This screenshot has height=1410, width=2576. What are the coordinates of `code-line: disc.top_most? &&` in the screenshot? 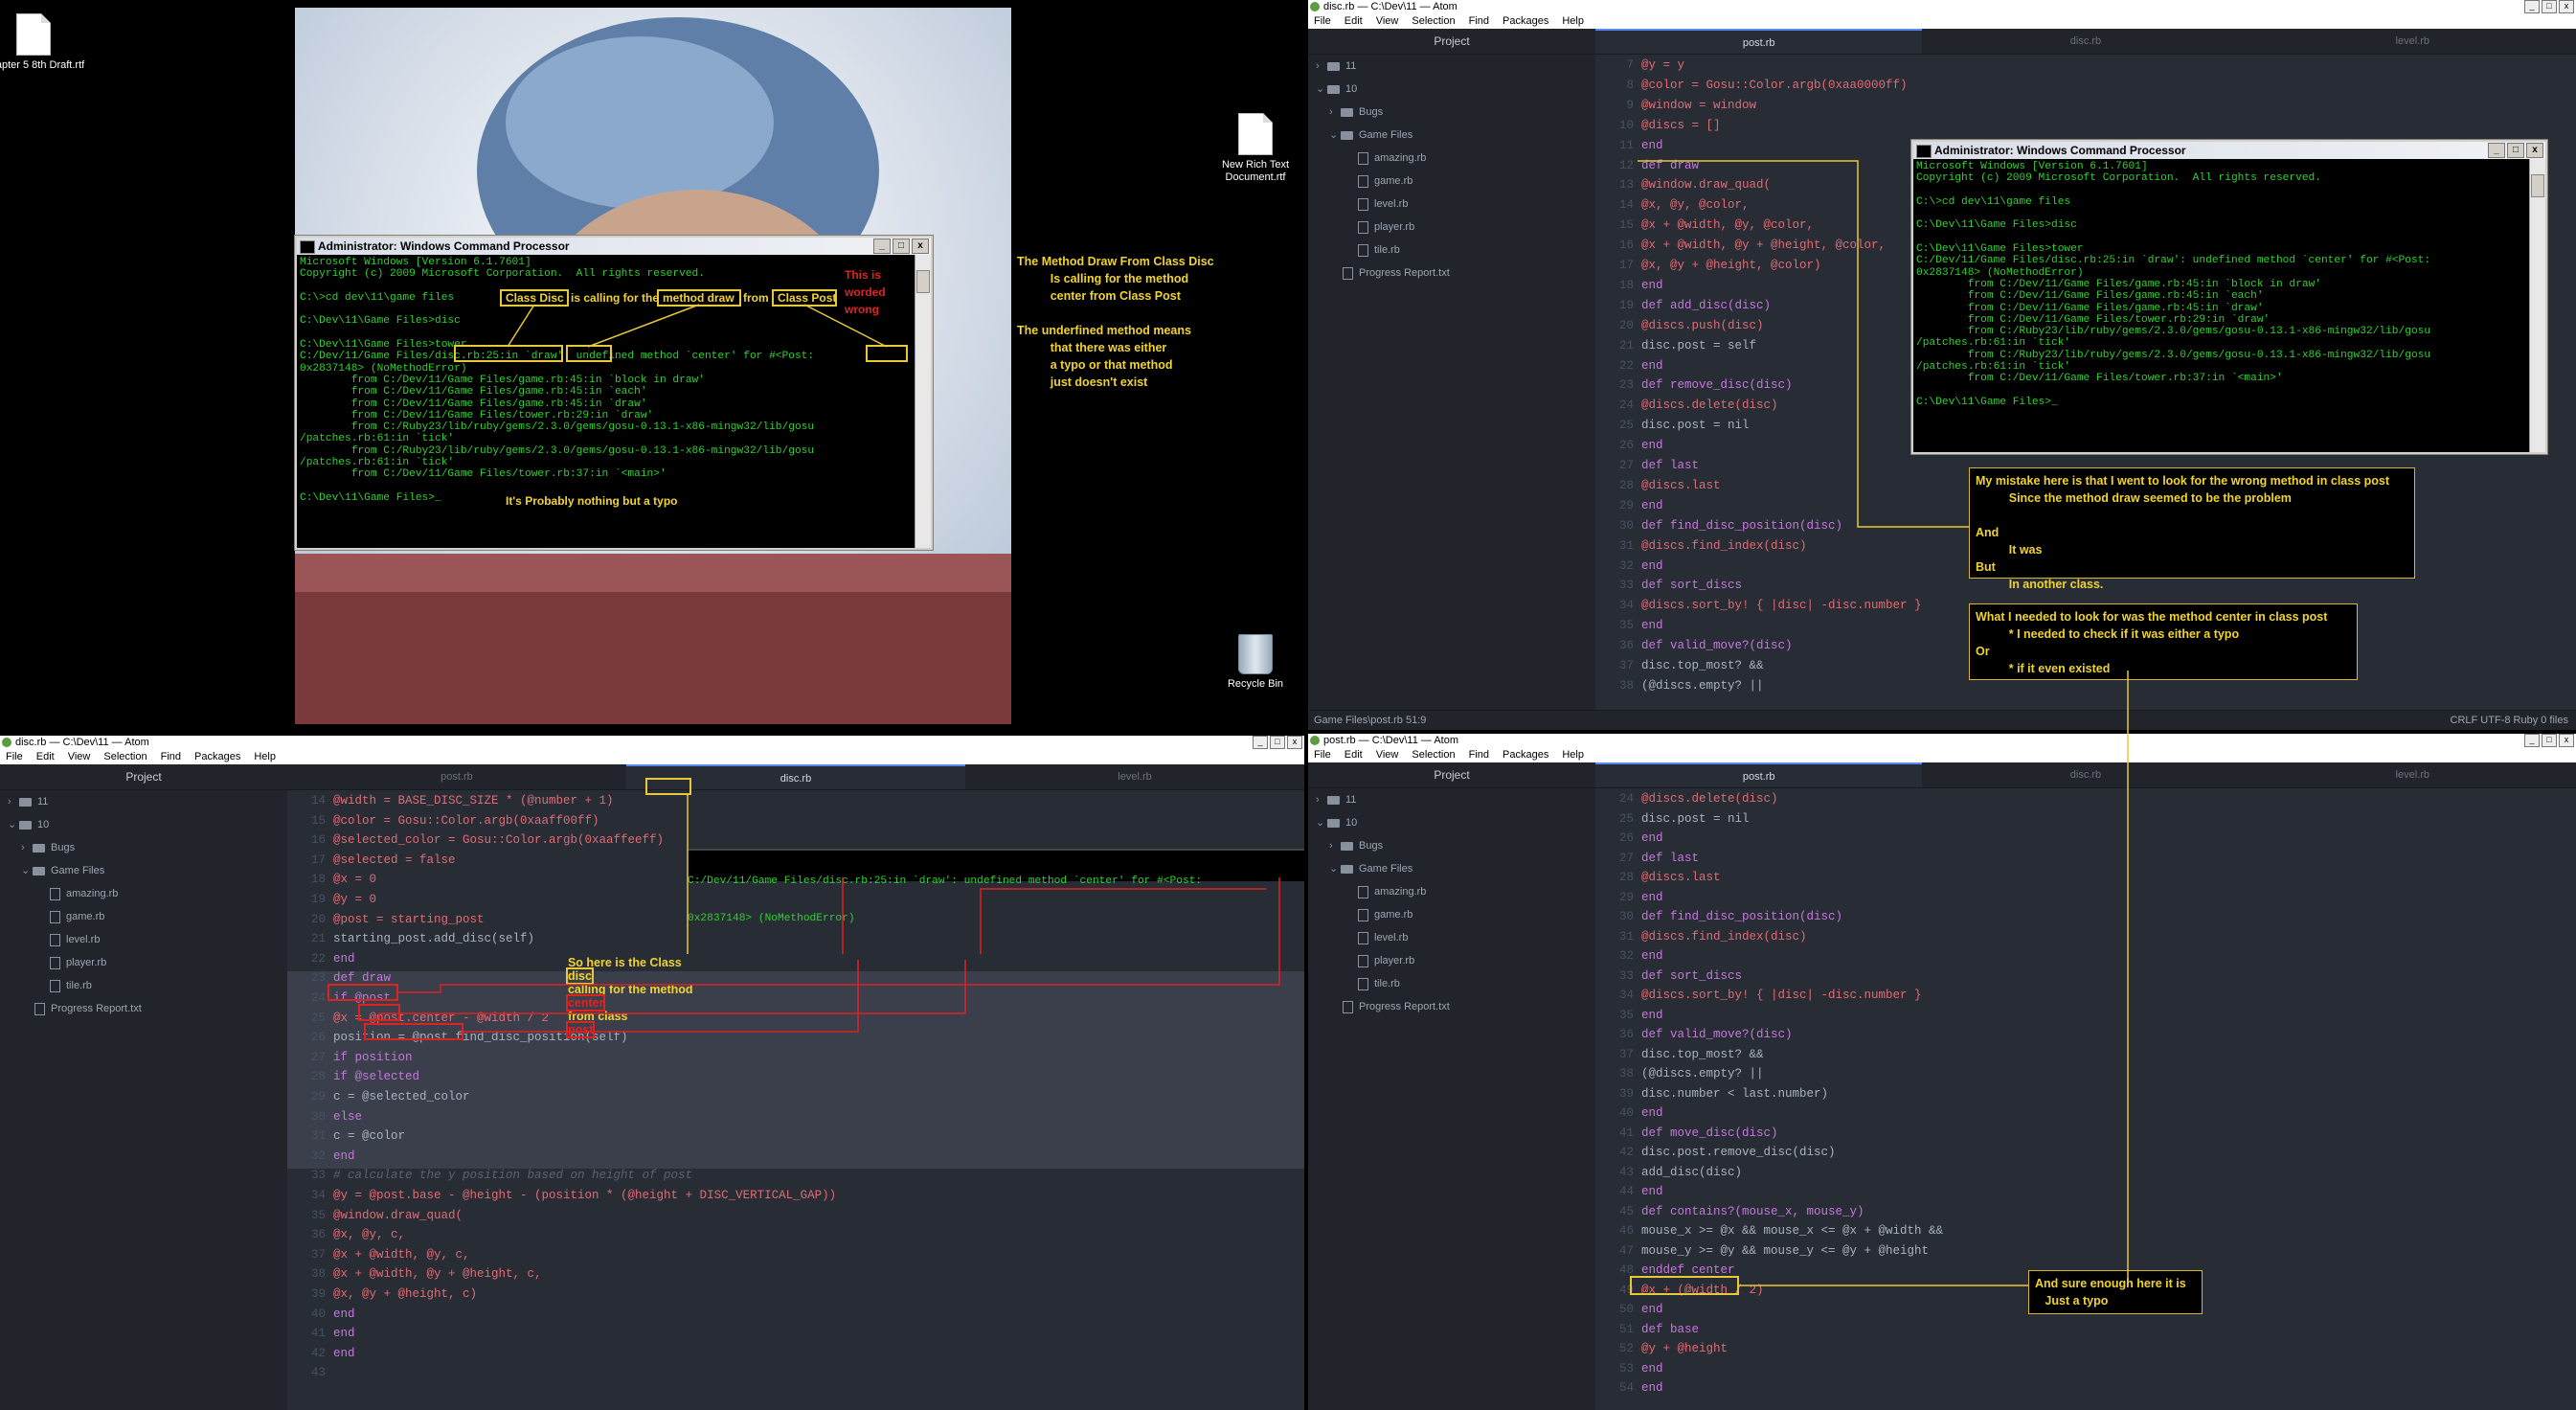 It's located at (1702, 1054).